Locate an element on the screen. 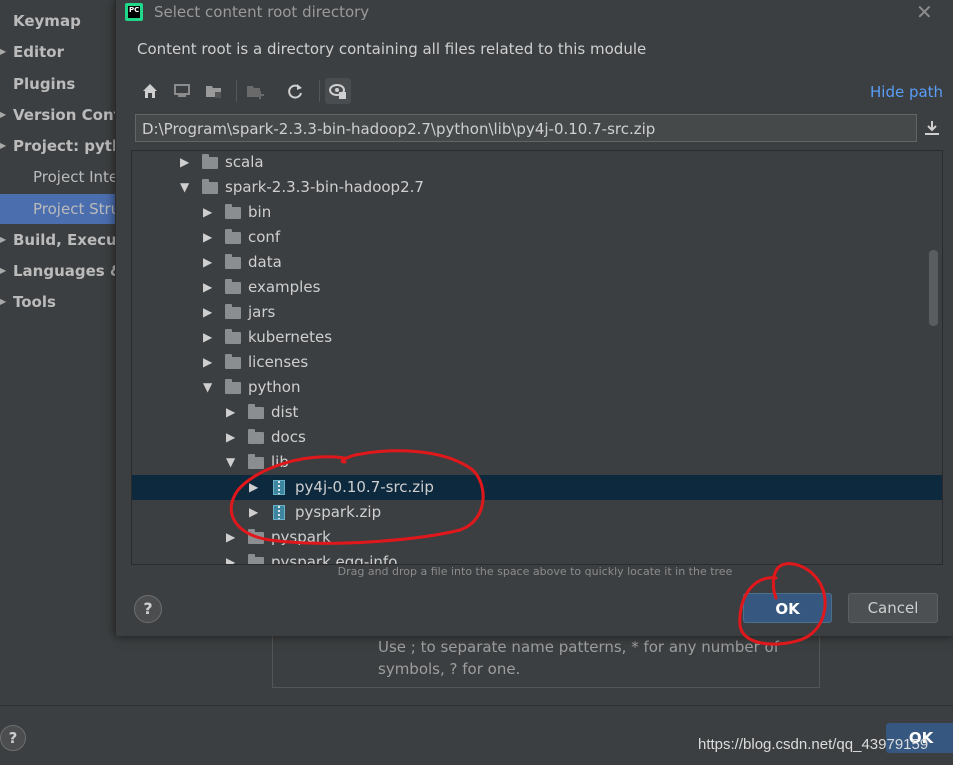  new-folder-icon is located at coordinates (255, 91).